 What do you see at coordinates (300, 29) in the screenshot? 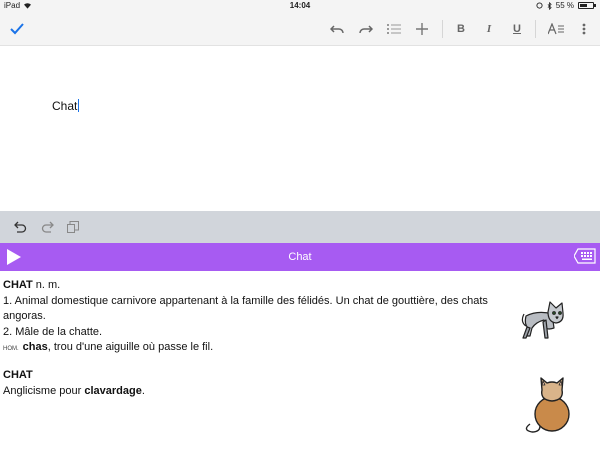
I see `editor-toolbar: B I U` at bounding box center [300, 29].